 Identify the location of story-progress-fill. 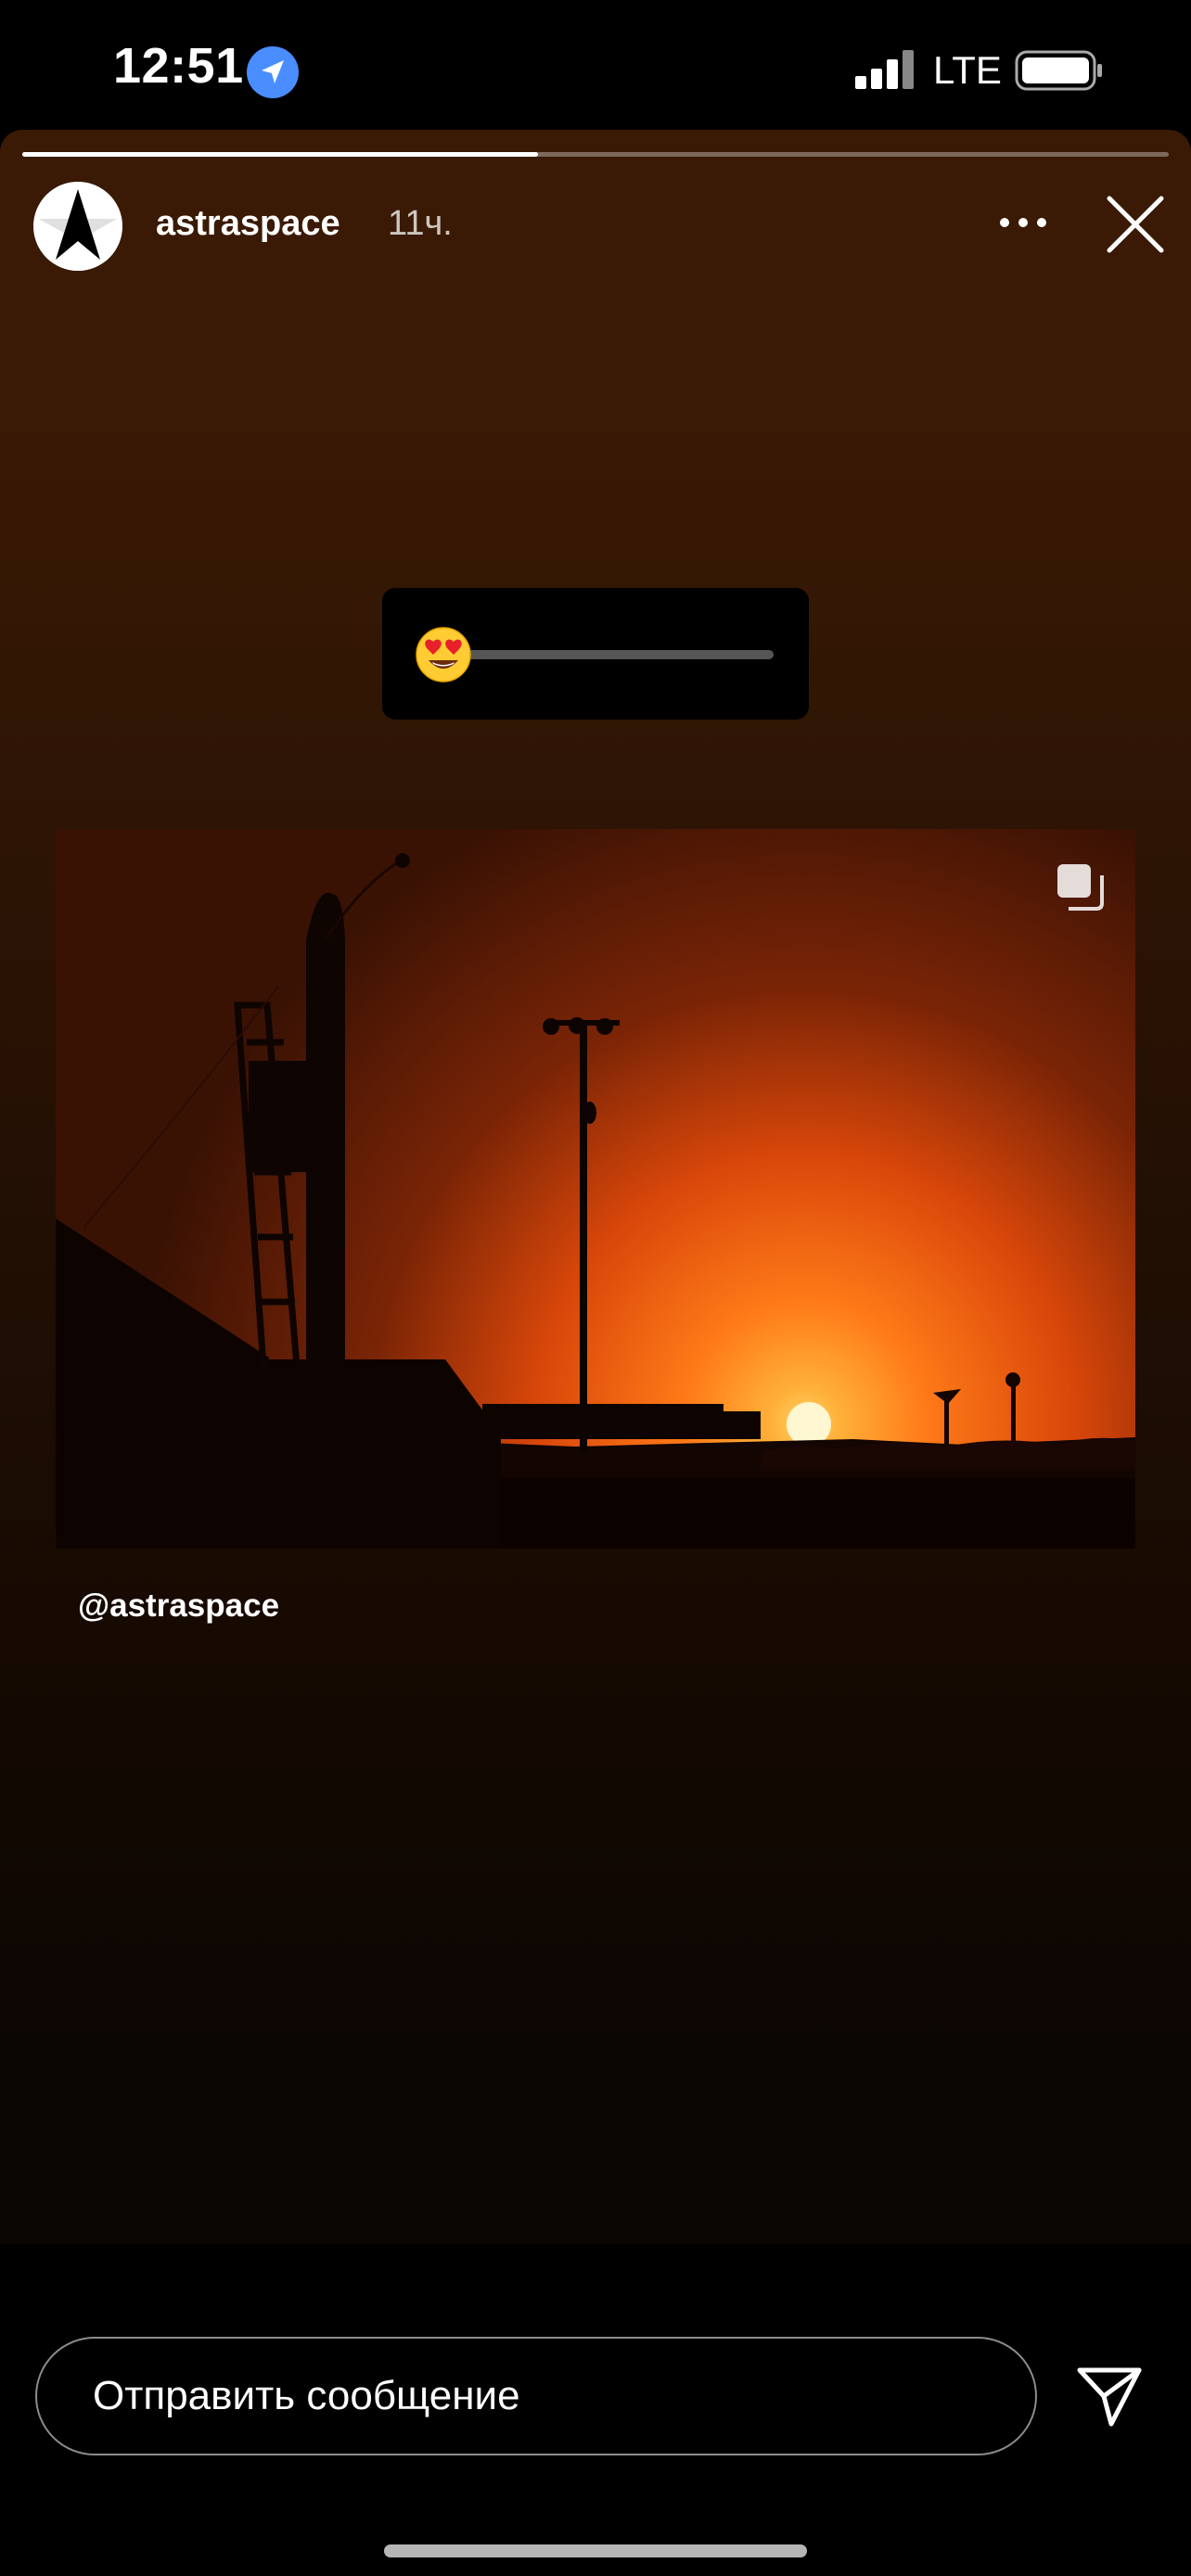
(280, 155).